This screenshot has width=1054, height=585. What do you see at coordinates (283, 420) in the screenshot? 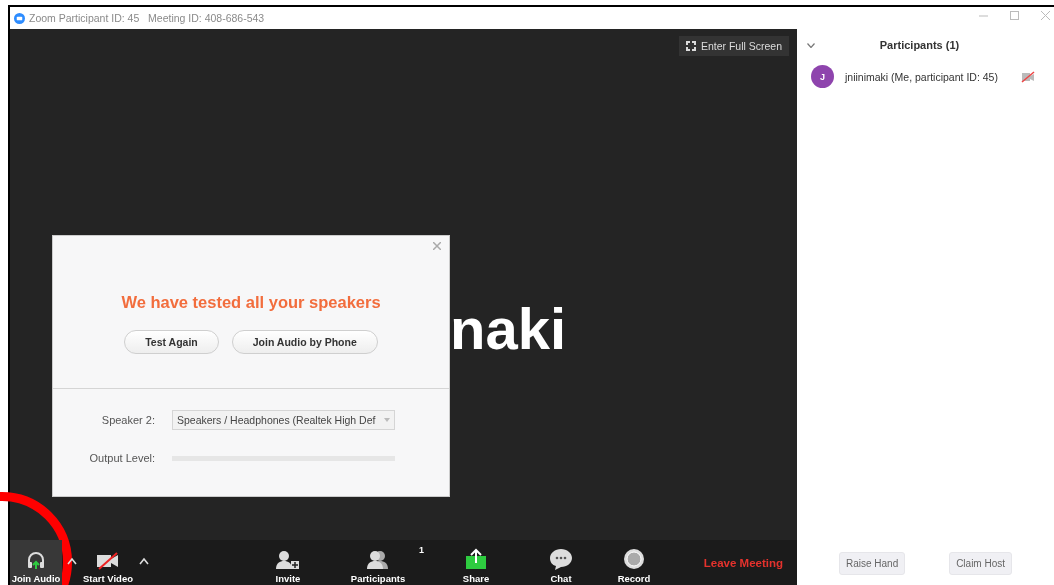
I see `speaker-dropdown: Speakers / Headphones (Realtek High Def` at bounding box center [283, 420].